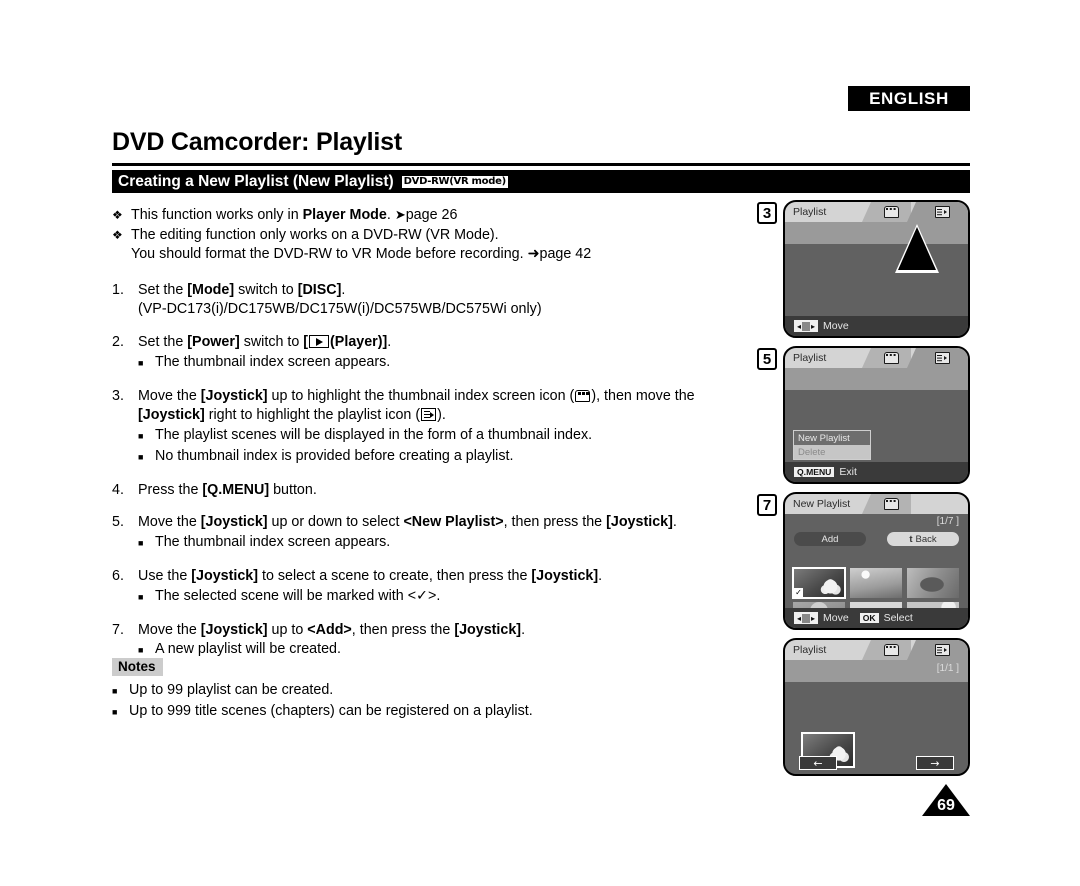  I want to click on lcd-footer-hints: Q.MENU Exit, so click(876, 472).